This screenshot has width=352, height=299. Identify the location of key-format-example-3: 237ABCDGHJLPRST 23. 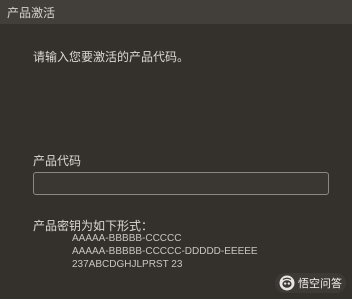
(127, 264).